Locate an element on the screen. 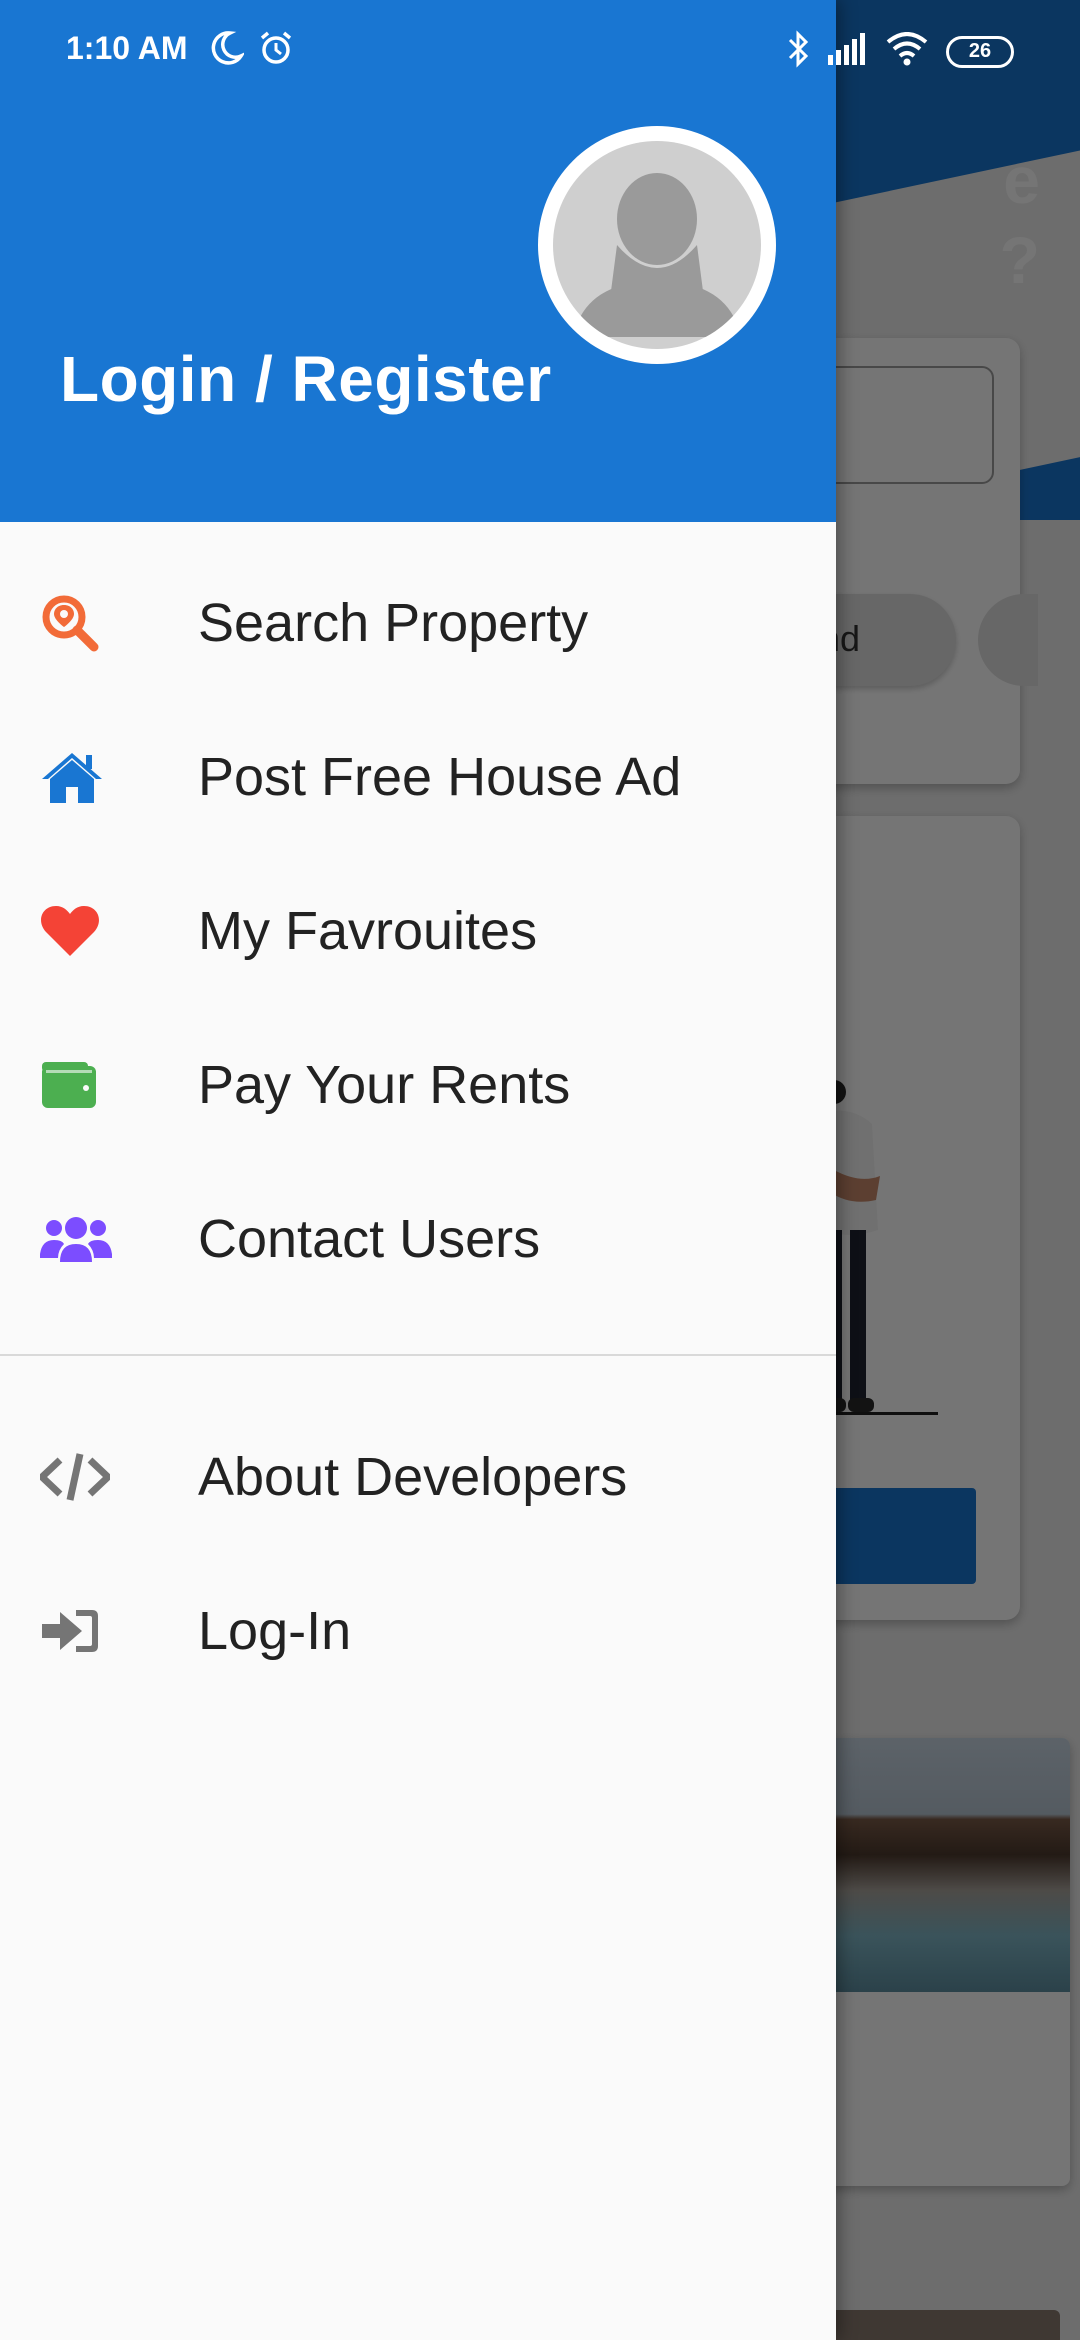  signal-icon is located at coordinates (848, 51).